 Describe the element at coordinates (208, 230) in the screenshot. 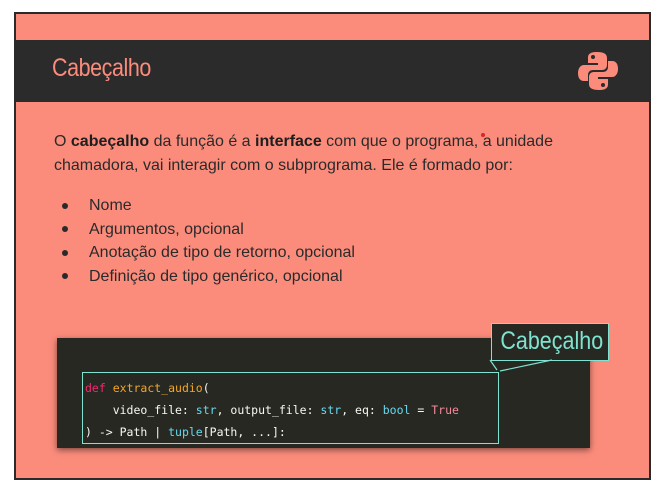

I see `list-item: Argumentos, opcional` at that location.